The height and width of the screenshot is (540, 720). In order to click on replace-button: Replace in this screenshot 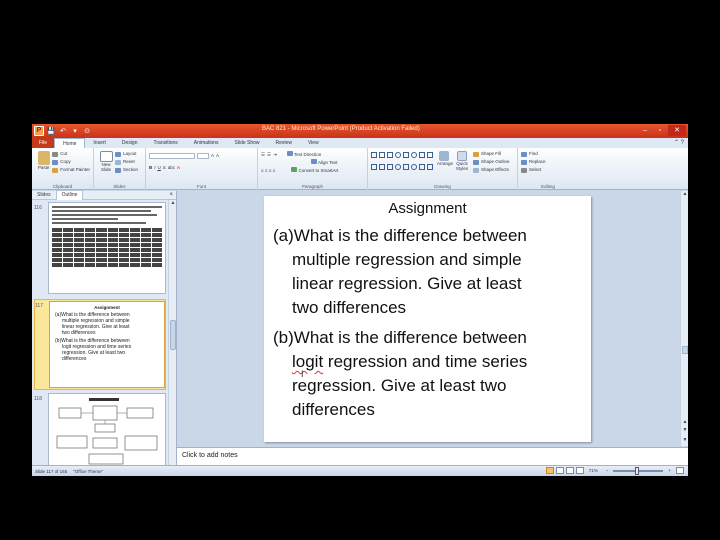, I will do `click(548, 162)`.